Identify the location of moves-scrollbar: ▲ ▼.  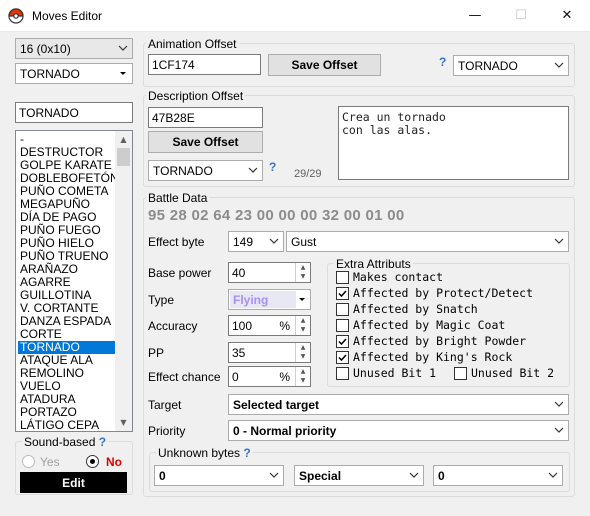
(123, 281).